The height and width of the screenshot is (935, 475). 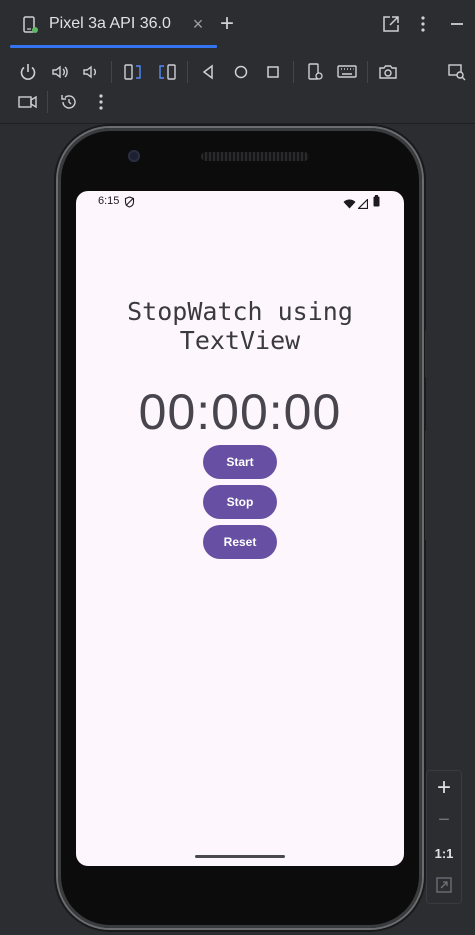 I want to click on keyboard-icon, so click(x=347, y=72).